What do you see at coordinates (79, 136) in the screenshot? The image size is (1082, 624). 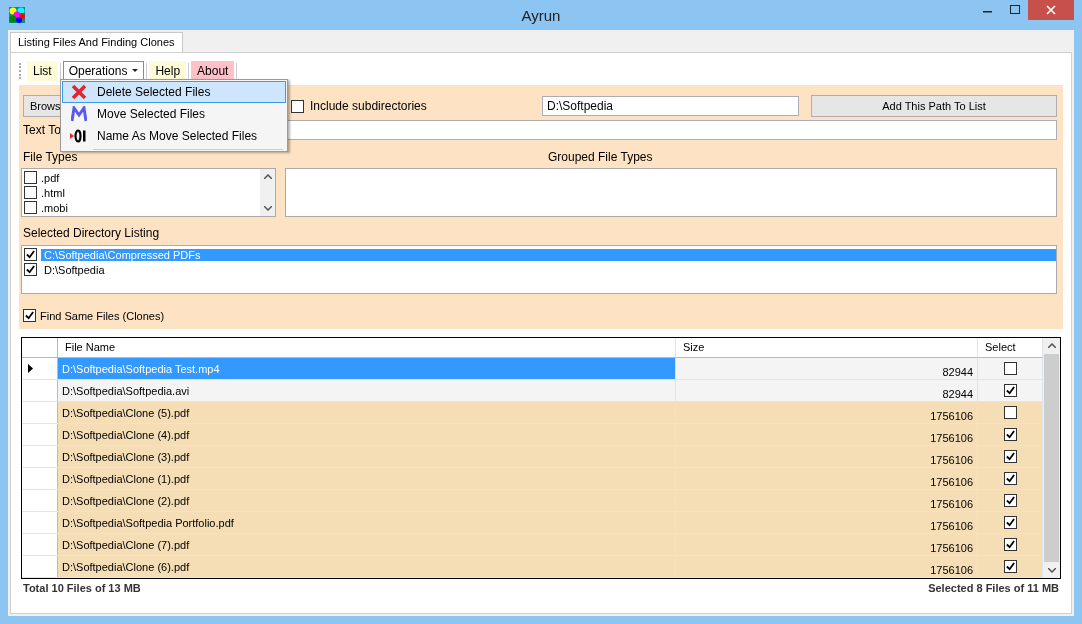 I see `arrow-bars-icon` at bounding box center [79, 136].